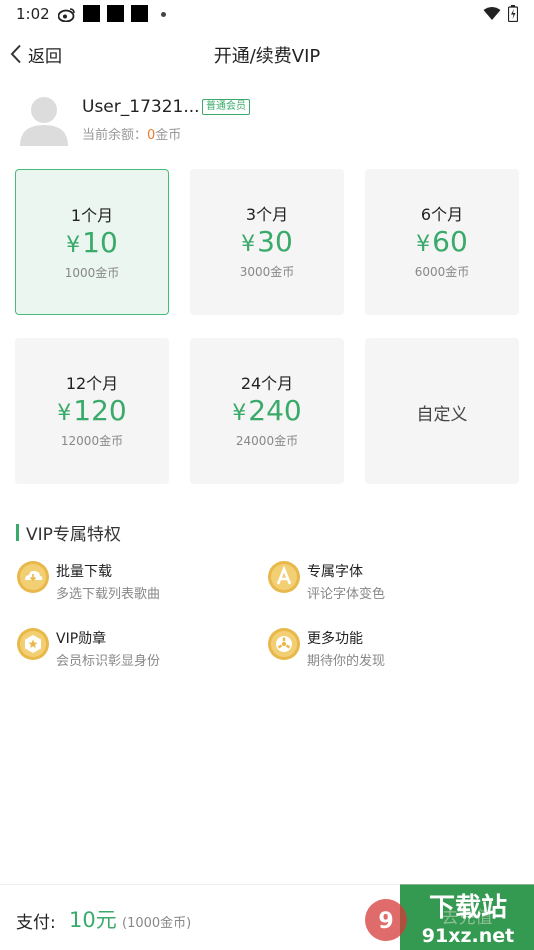  What do you see at coordinates (267, 272) in the screenshot?
I see `plan-coins: 3000金币` at bounding box center [267, 272].